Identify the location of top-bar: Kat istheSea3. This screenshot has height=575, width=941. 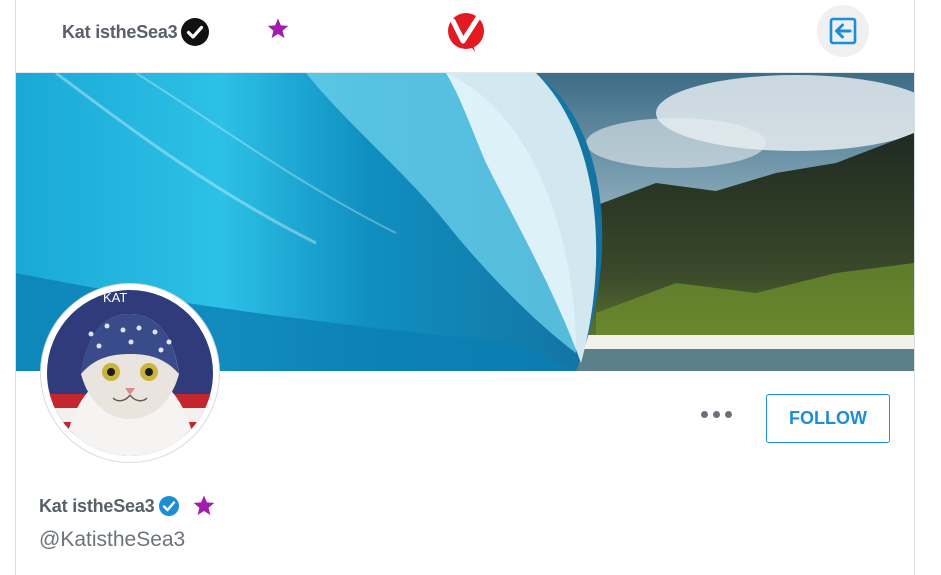
(465, 36).